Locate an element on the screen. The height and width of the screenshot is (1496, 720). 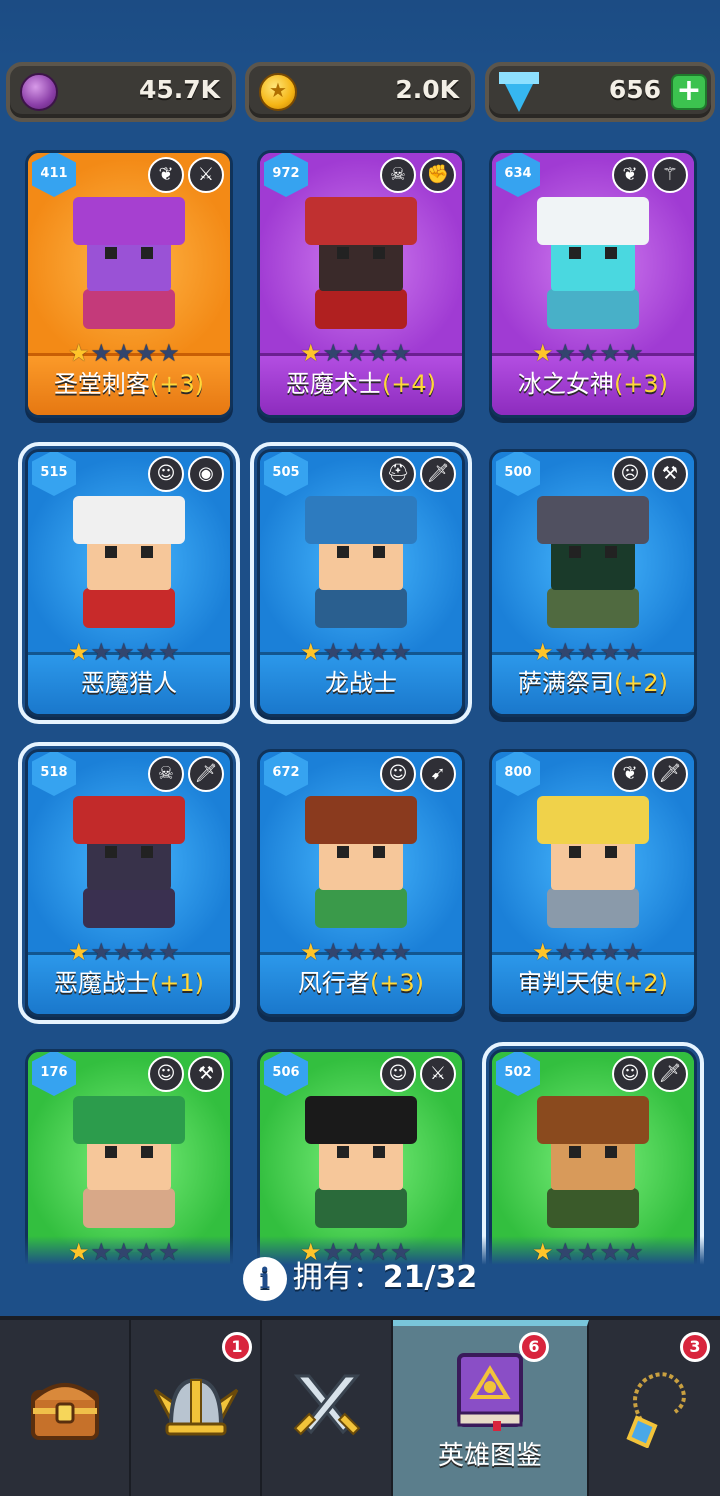
tab-codex: 英雄图鉴 6 is located at coordinates (491, 1408).